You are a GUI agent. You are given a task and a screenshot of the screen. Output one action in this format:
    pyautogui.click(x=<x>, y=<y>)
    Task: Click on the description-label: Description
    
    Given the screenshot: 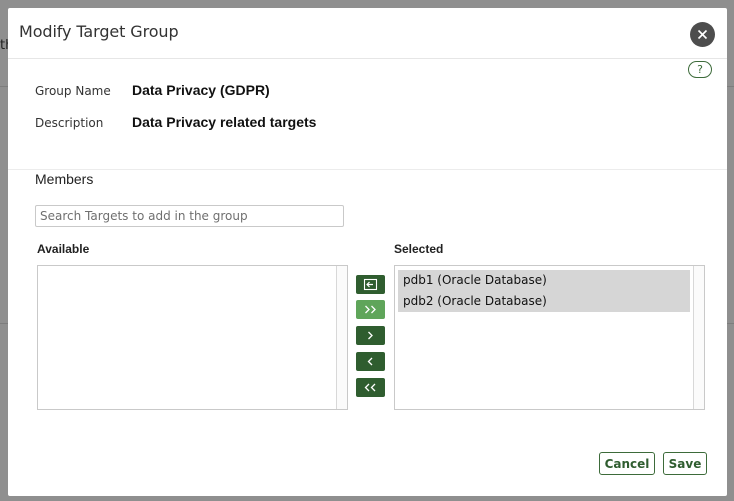 What is the action you would take?
    pyautogui.click(x=69, y=123)
    